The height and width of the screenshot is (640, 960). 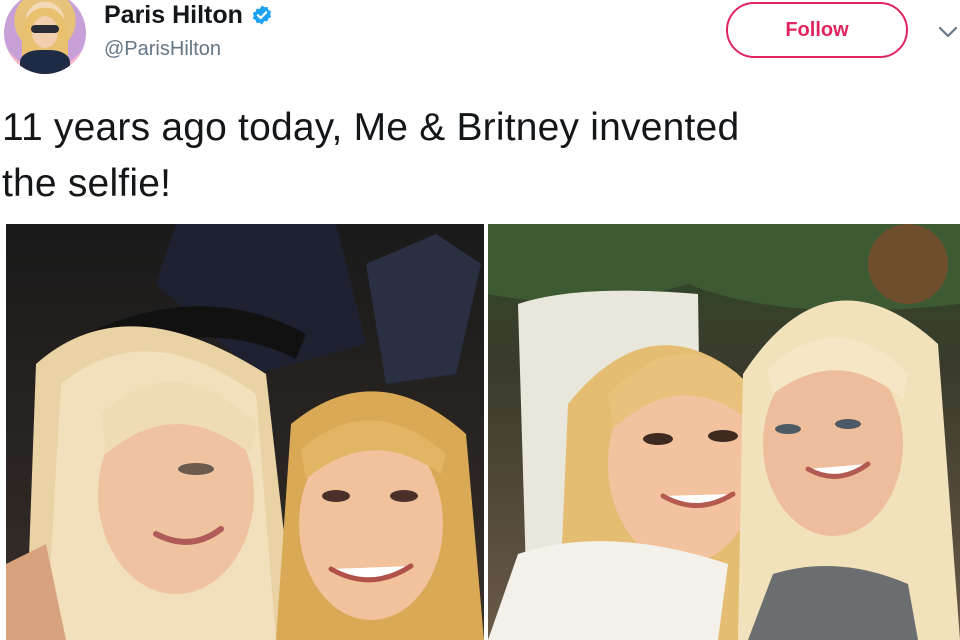 What do you see at coordinates (188, 49) in the screenshot?
I see `user-handle: @ParisHilton` at bounding box center [188, 49].